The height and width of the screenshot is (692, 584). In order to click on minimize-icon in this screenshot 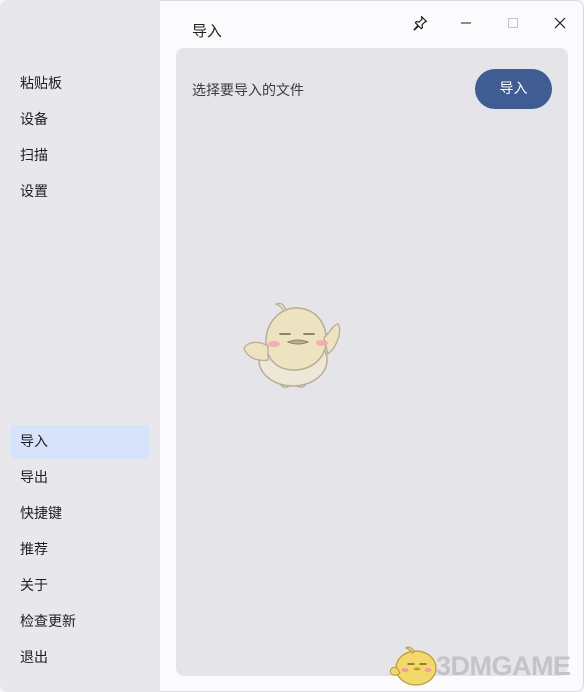, I will do `click(466, 23)`.